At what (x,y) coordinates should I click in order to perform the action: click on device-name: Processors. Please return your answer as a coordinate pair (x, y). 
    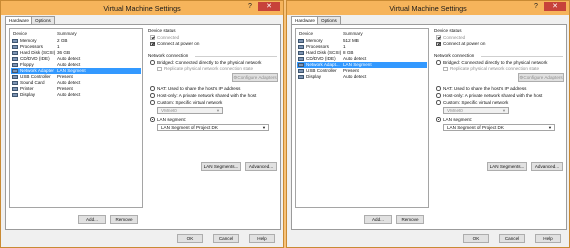
    Looking at the image, I should click on (31, 46).